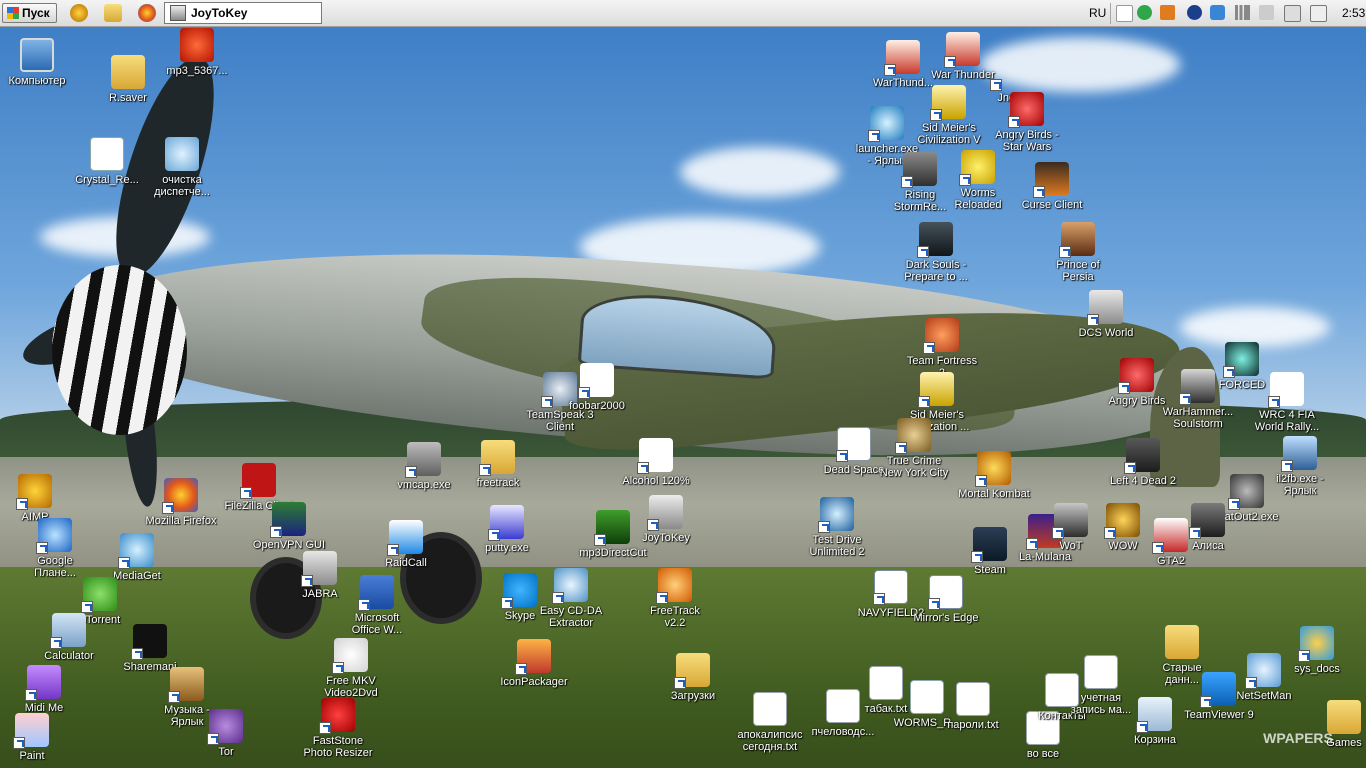 This screenshot has height=768, width=1366. I want to click on desktop-icon-paint: Paint, so click(34, 737).